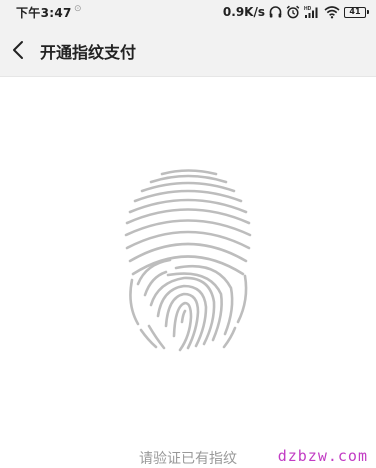 The height and width of the screenshot is (468, 376). I want to click on network-speed: 0.9K/s, so click(243, 12).